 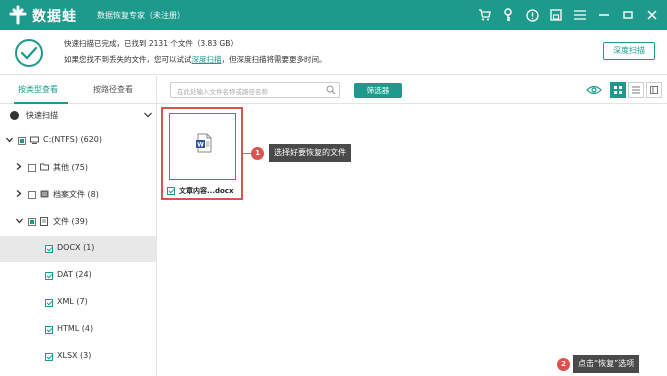 What do you see at coordinates (247, 153) in the screenshot?
I see `annotation-connector` at bounding box center [247, 153].